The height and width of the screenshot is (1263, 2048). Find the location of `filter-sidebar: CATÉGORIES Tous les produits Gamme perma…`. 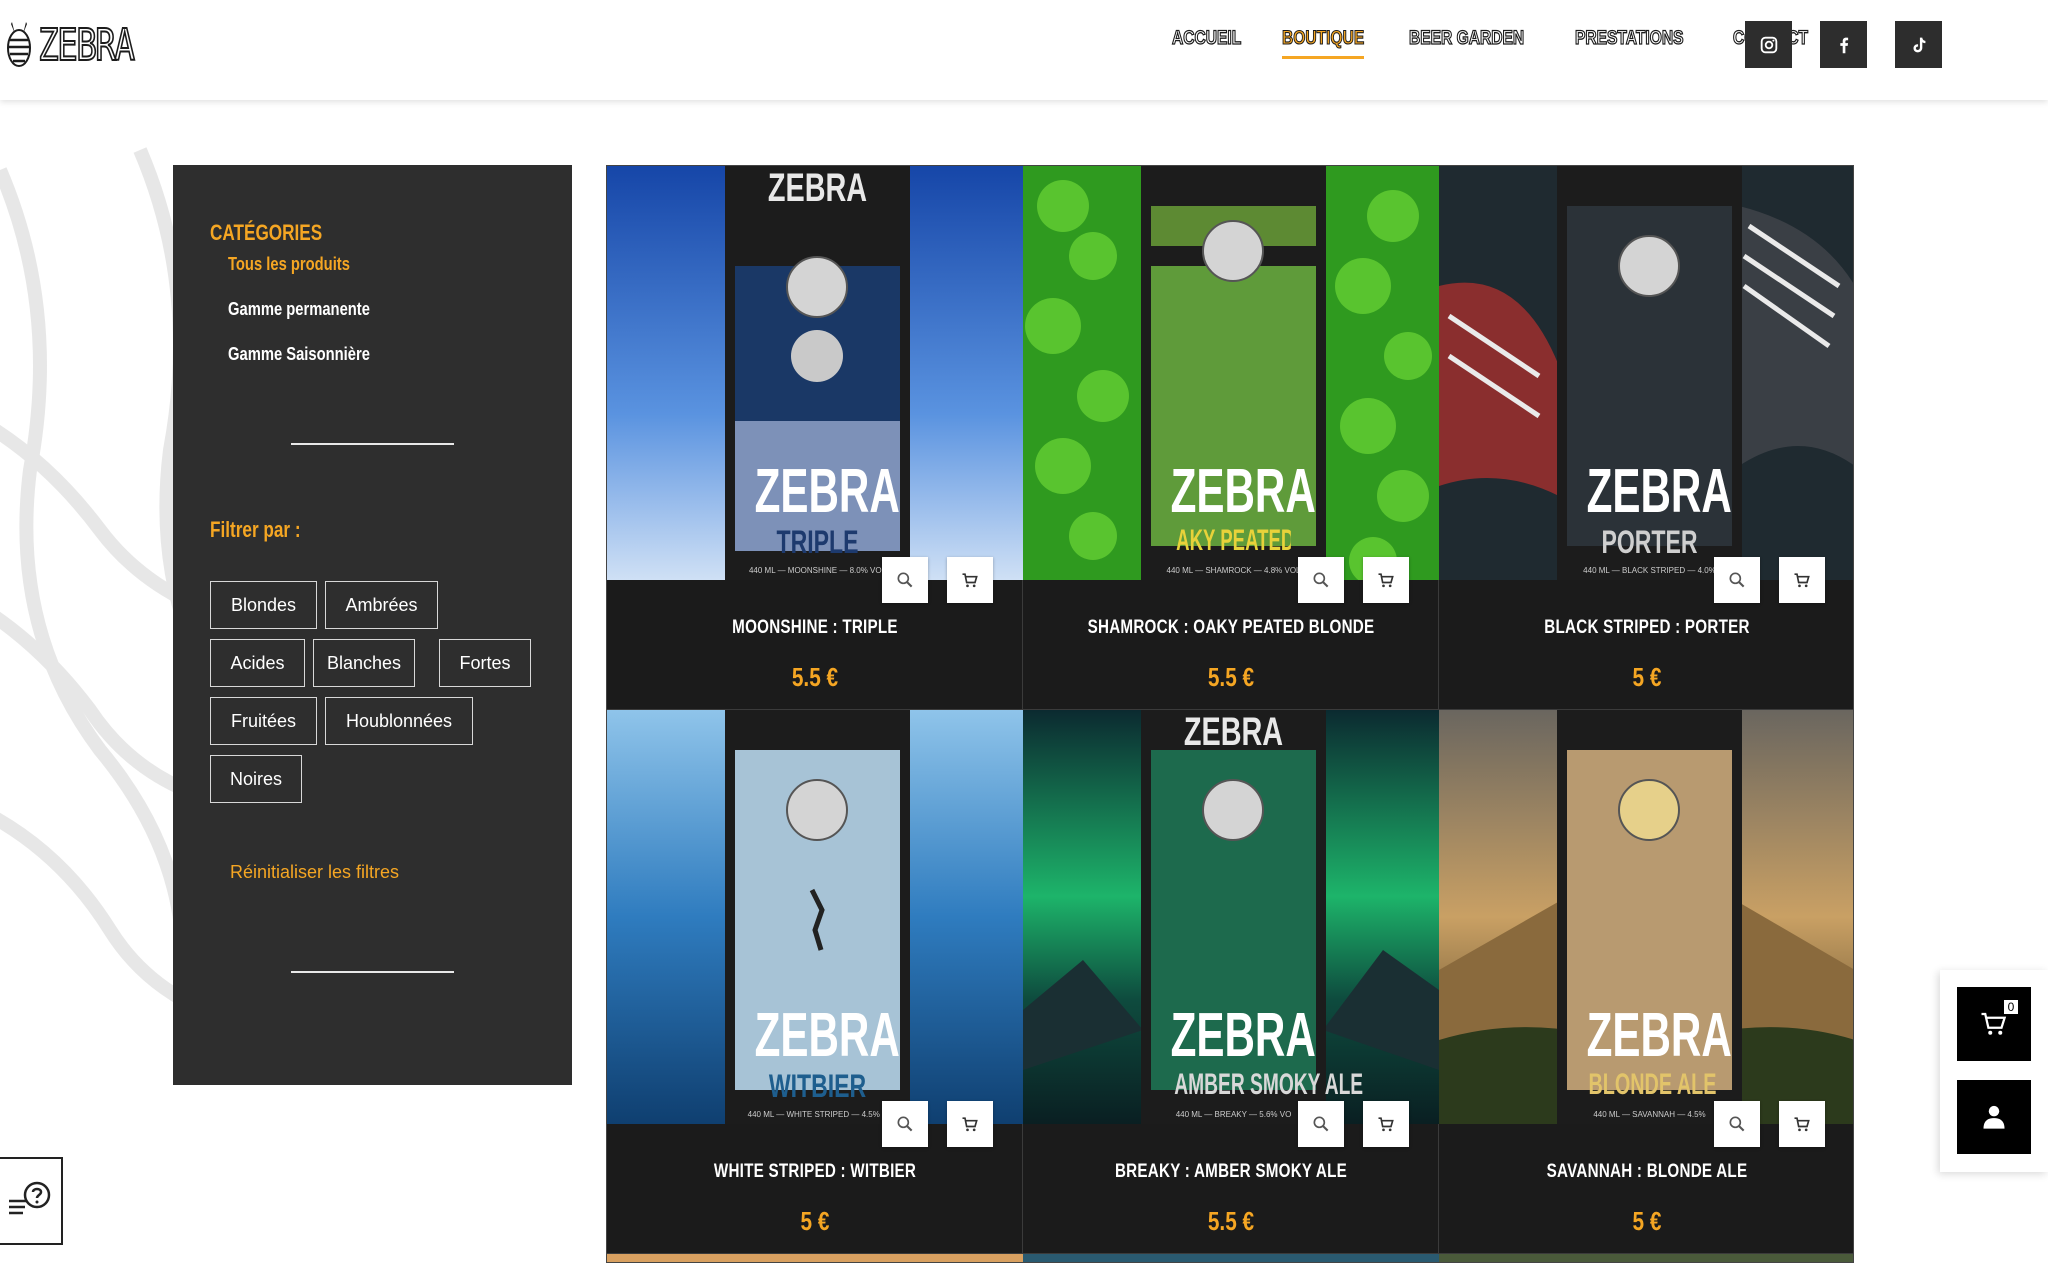

filter-sidebar: CATÉGORIES Tous les produits Gamme perma… is located at coordinates (372, 625).